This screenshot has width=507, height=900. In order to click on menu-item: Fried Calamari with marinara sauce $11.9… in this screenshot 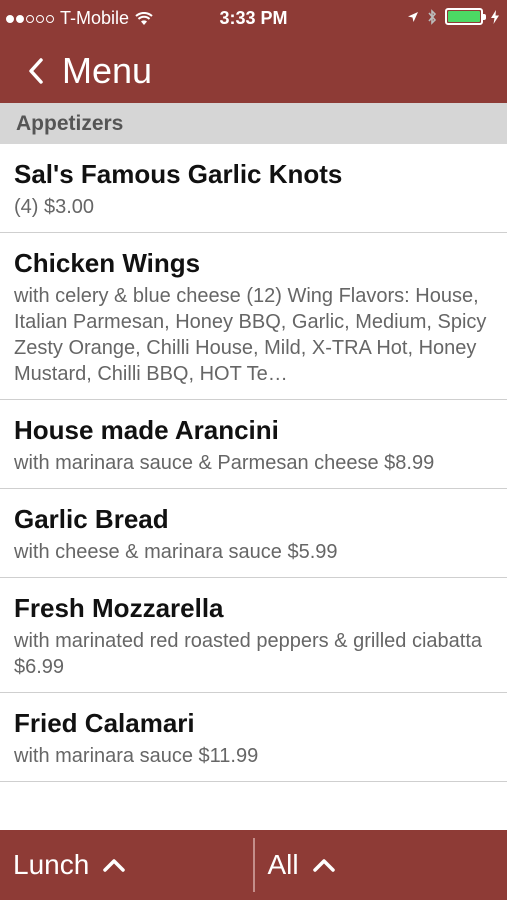, I will do `click(253, 737)`.